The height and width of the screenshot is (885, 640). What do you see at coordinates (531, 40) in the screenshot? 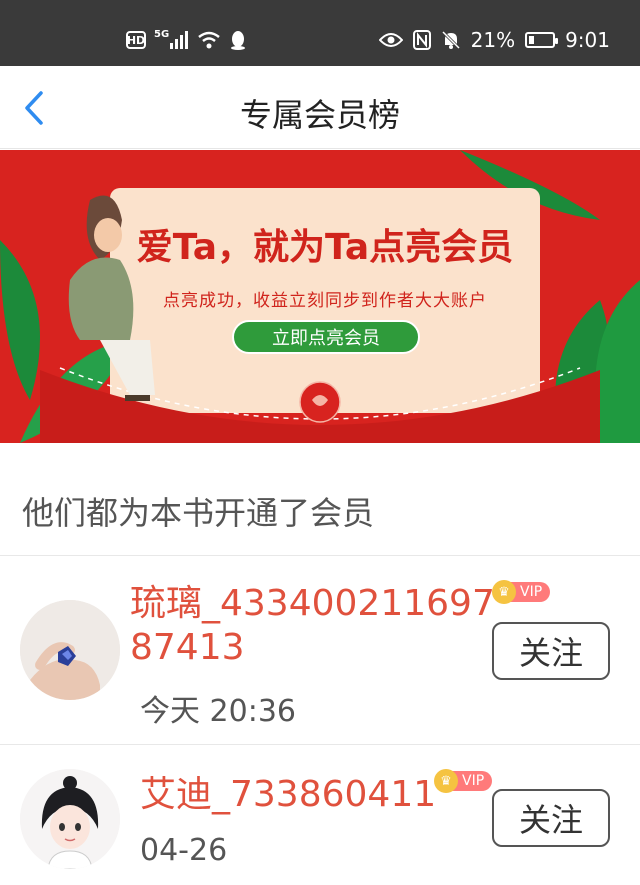
I see `battery-level` at bounding box center [531, 40].